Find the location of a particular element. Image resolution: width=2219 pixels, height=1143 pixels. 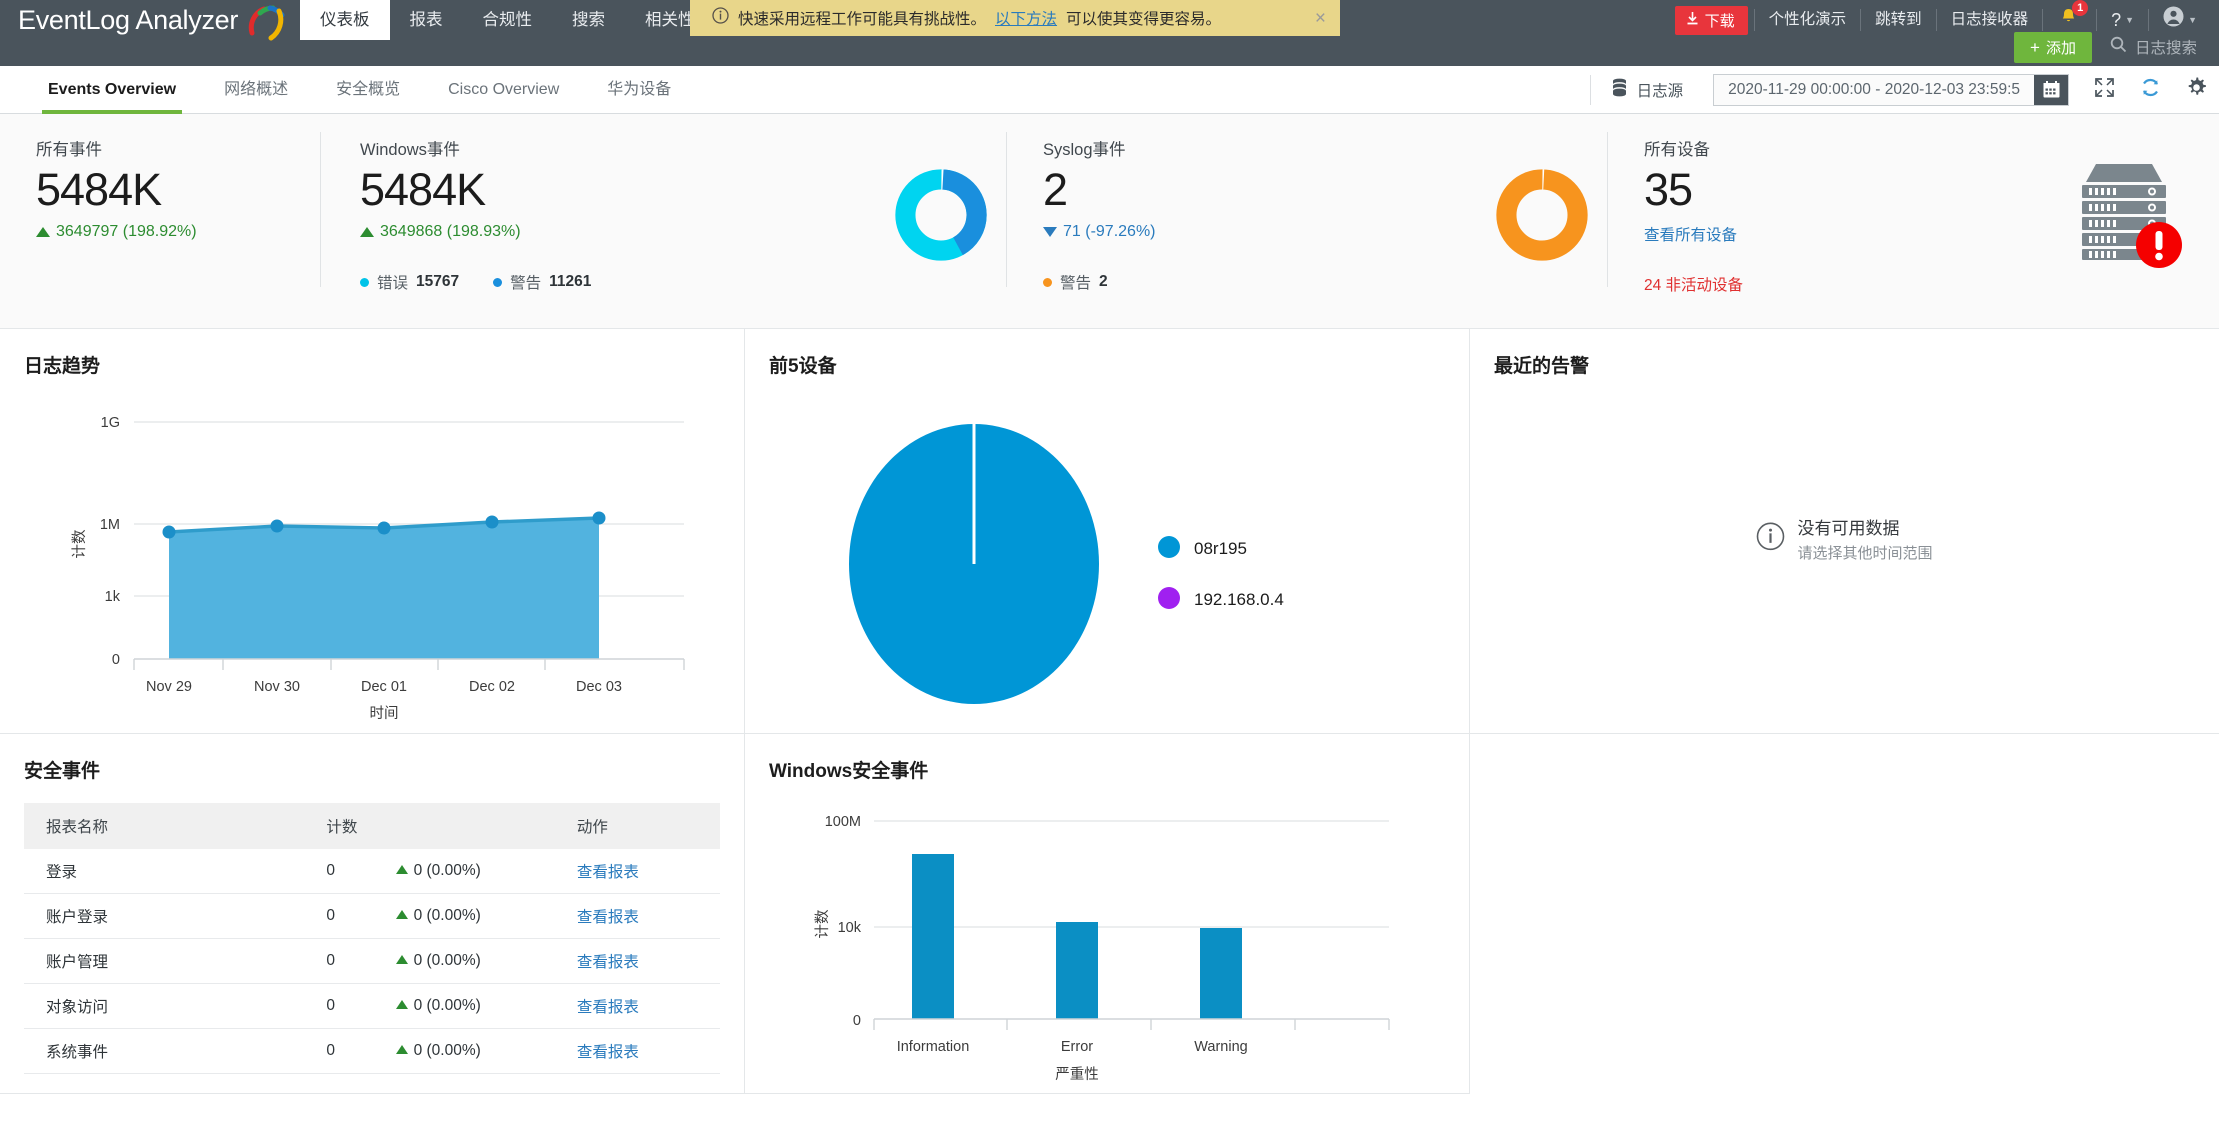

add-label: 添加 is located at coordinates (2060, 48).